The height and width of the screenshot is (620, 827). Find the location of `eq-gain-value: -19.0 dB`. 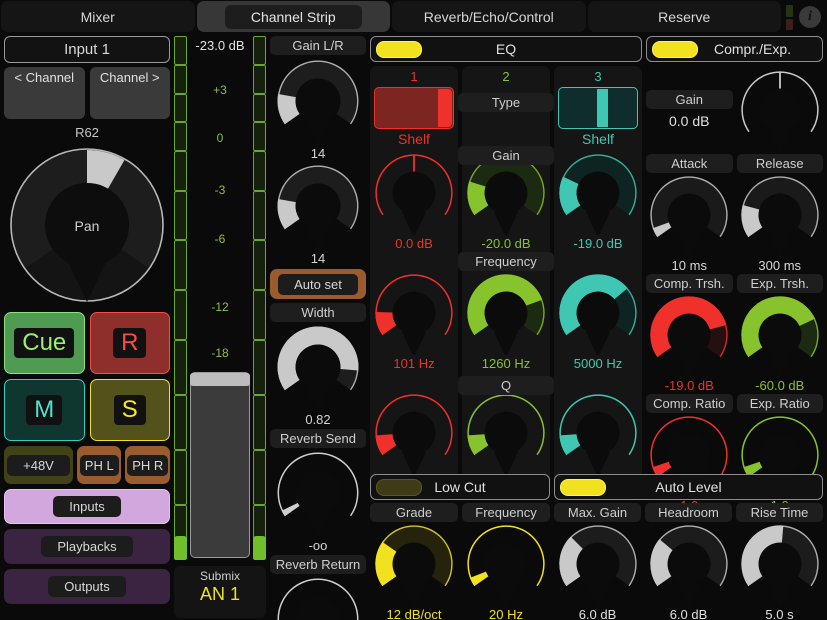

eq-gain-value: -19.0 dB is located at coordinates (598, 243).